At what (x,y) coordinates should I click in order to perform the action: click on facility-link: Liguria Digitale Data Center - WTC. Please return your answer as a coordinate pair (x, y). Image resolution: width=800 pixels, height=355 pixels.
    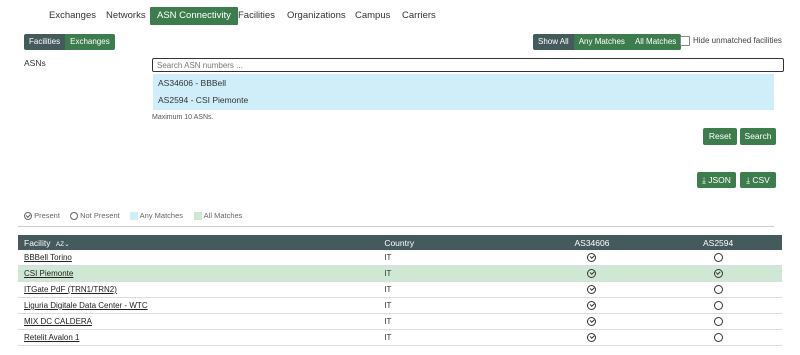
    Looking at the image, I should click on (86, 305).